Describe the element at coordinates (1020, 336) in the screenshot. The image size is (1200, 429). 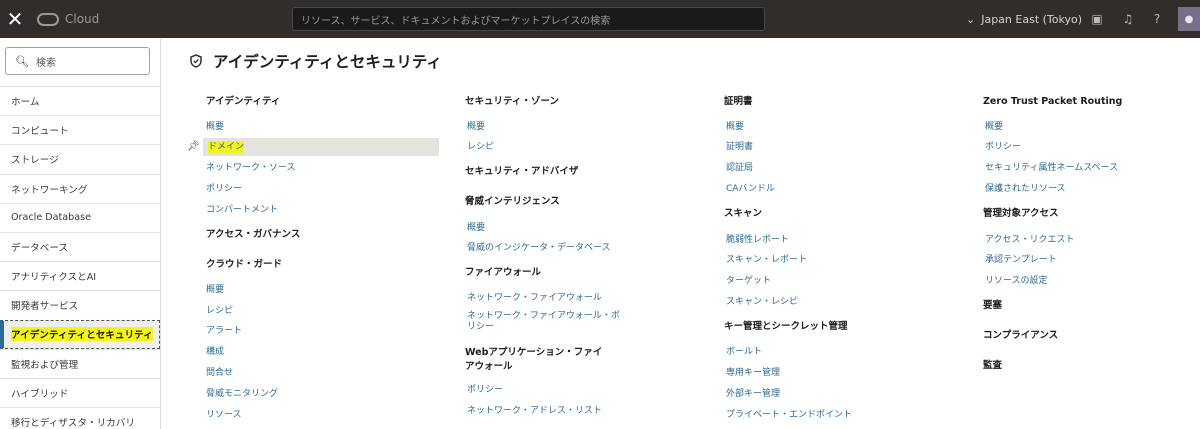
I see `heading-compliance: コンプライアンス` at that location.